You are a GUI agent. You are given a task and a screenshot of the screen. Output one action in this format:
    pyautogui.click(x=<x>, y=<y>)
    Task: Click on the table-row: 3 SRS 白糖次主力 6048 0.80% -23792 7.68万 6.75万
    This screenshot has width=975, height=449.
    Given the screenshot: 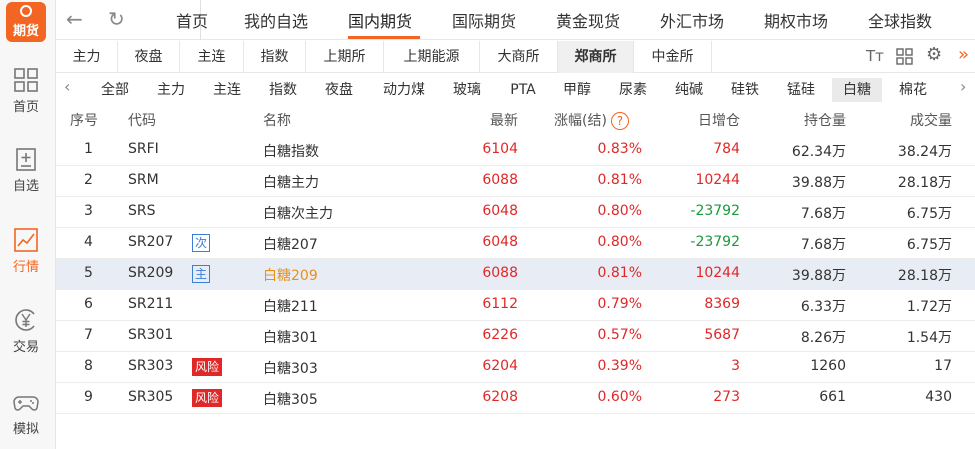 What is the action you would take?
    pyautogui.click(x=515, y=212)
    